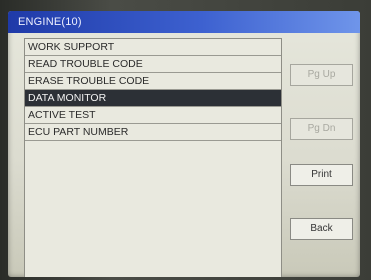  Describe the element at coordinates (321, 75) in the screenshot. I see `pg-up-button: Pg Up` at that location.